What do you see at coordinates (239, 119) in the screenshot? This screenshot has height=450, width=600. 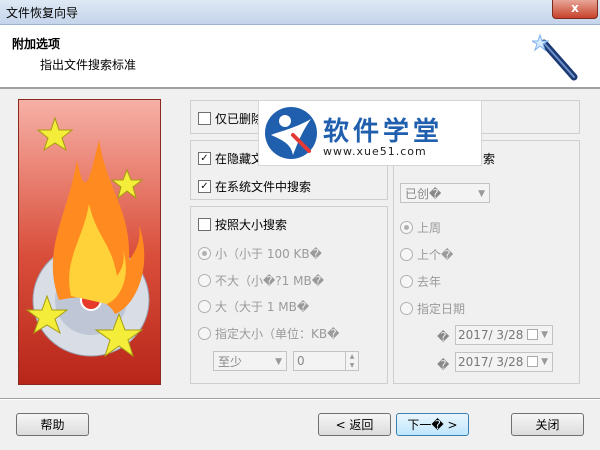 I see `only-deleted-label: 仅已删除` at bounding box center [239, 119].